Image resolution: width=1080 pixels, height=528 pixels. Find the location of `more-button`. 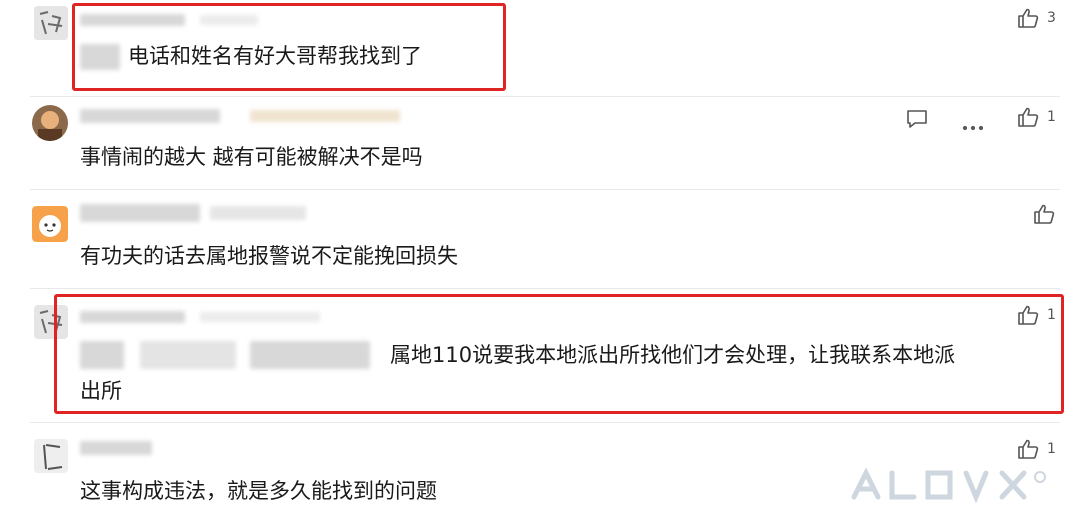

more-button is located at coordinates (973, 125).